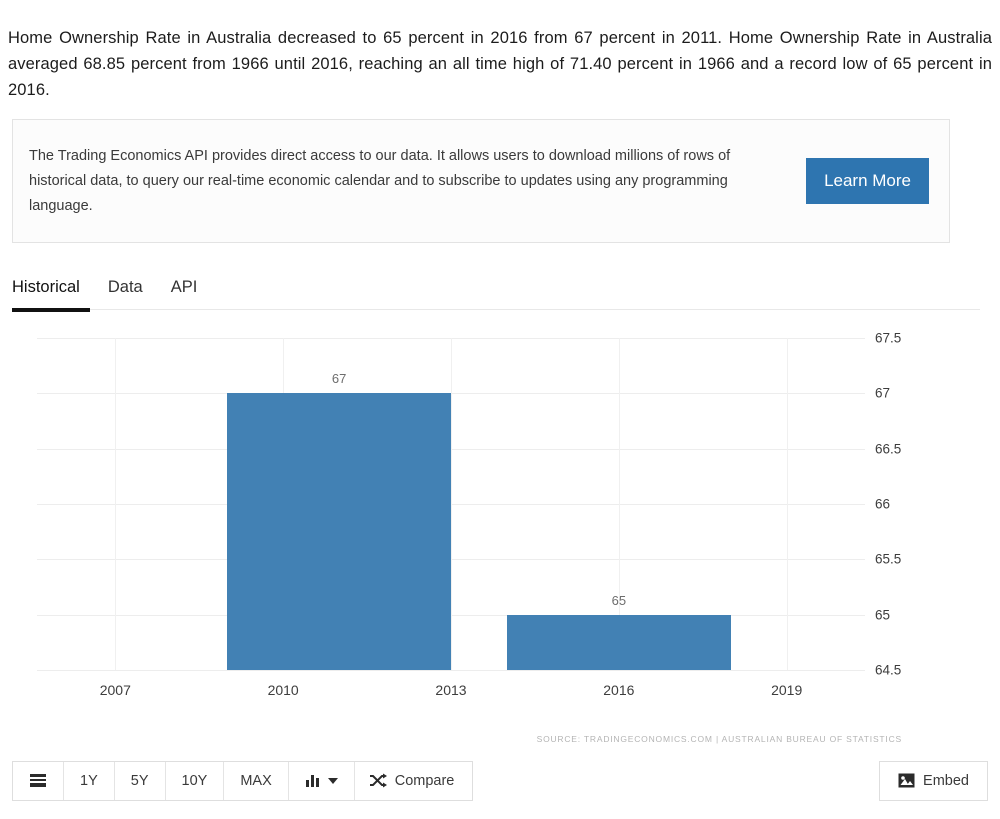  What do you see at coordinates (496, 288) in the screenshot?
I see `chart-tabs: Historical Data API` at bounding box center [496, 288].